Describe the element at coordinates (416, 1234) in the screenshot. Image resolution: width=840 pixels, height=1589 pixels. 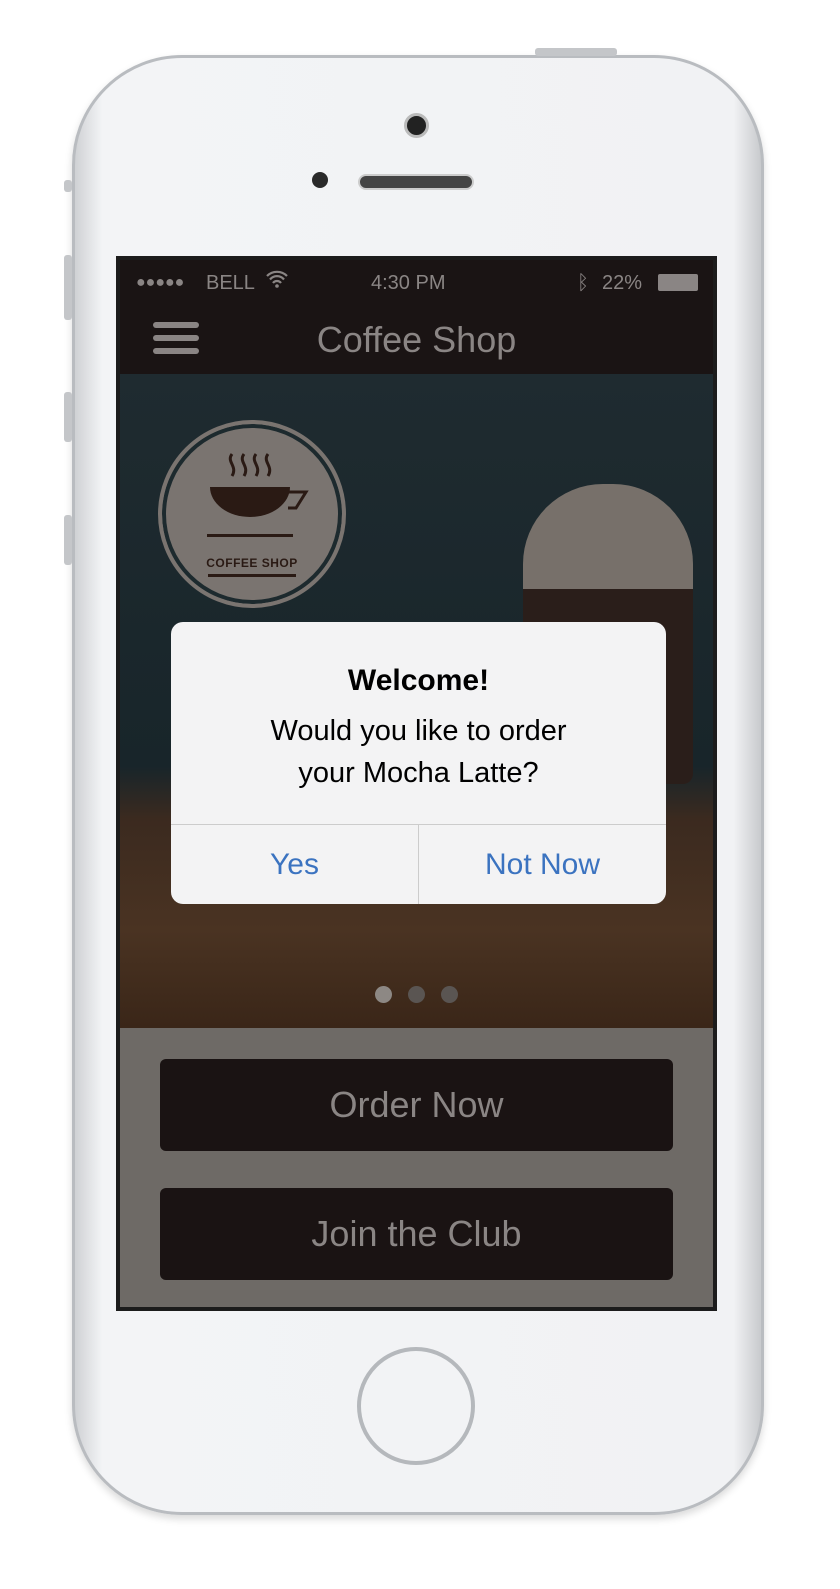
I see `join-club-button: Join the Club` at that location.